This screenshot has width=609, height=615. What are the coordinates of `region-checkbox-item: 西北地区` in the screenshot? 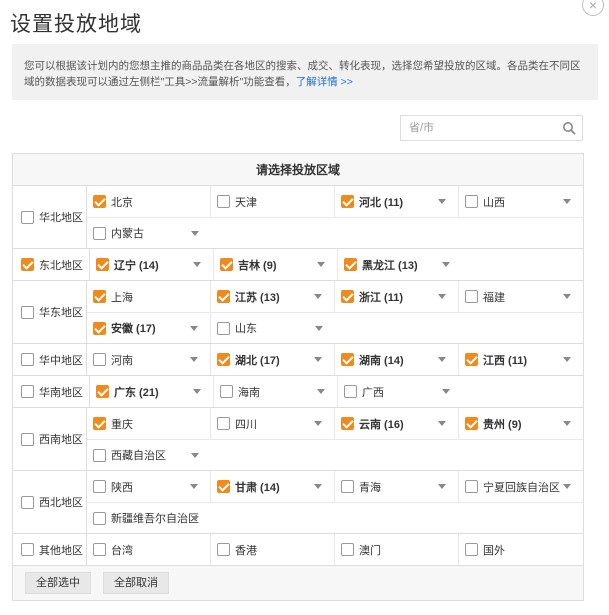 It's located at (50, 502).